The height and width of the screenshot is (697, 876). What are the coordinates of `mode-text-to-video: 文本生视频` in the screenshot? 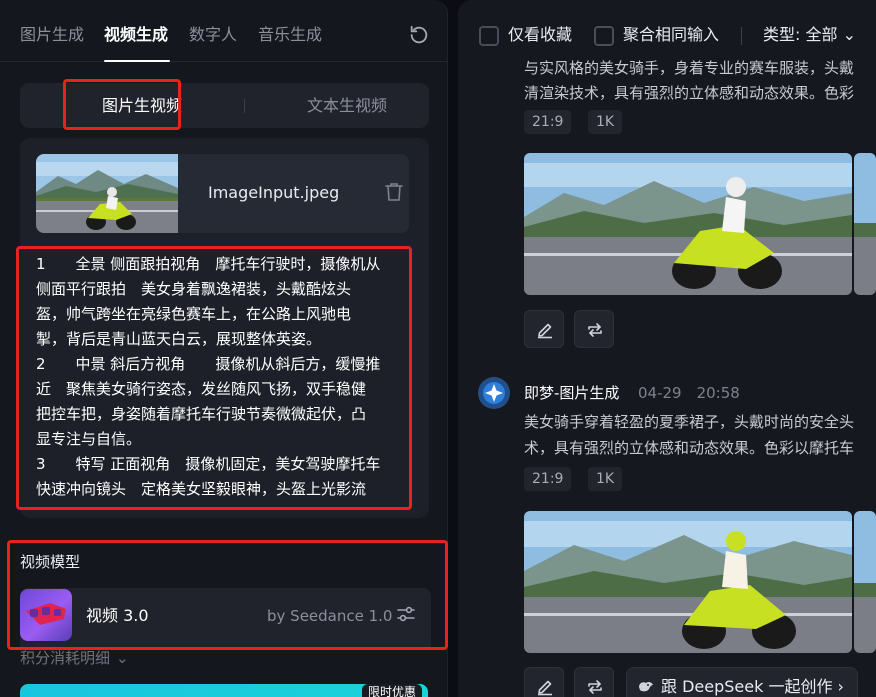 It's located at (347, 106).